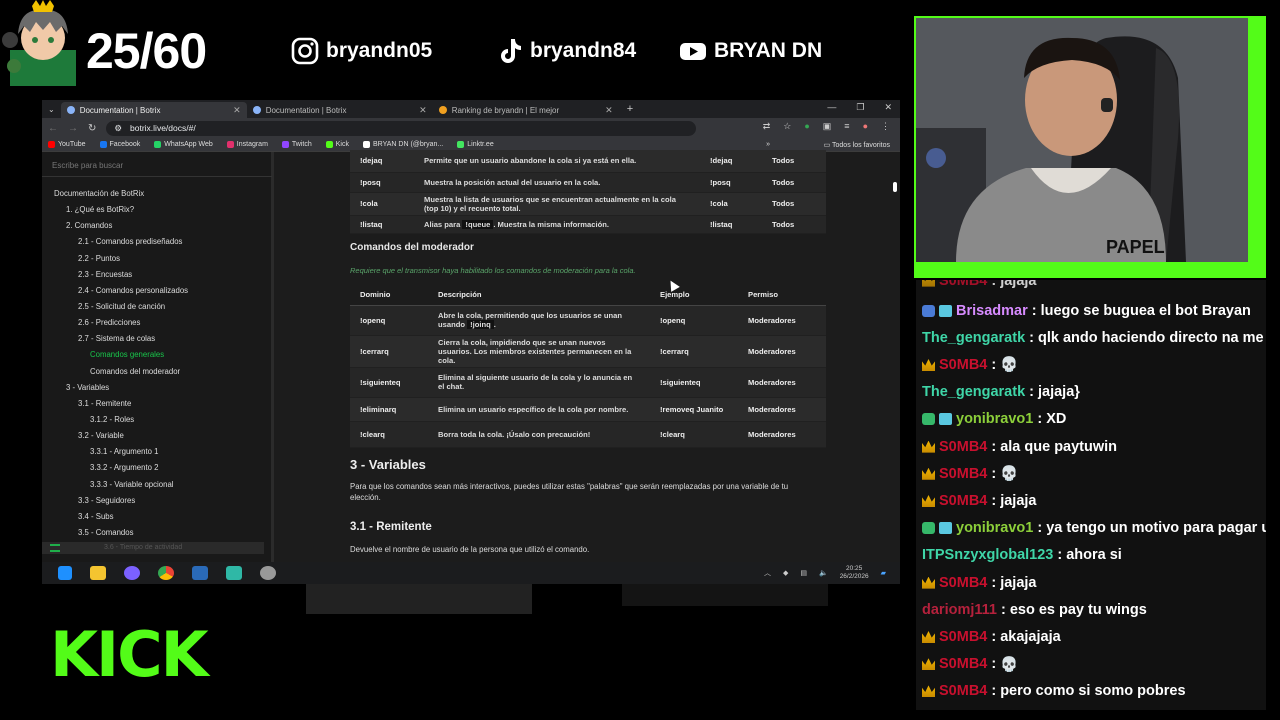  I want to click on chat-text: eso es pay tu wings, so click(1078, 609).